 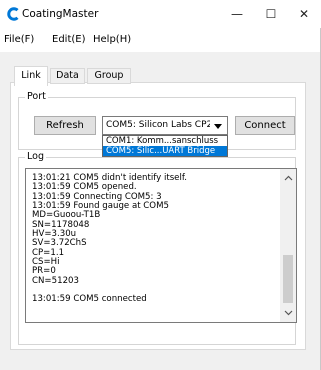 What do you see at coordinates (165, 151) in the screenshot?
I see `port-option-selected: COM5: Silic...UART Bridge` at bounding box center [165, 151].